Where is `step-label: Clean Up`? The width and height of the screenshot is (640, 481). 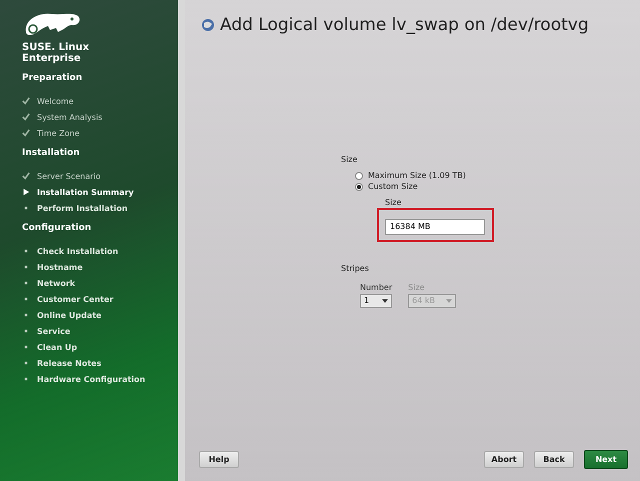
step-label: Clean Up is located at coordinates (57, 347).